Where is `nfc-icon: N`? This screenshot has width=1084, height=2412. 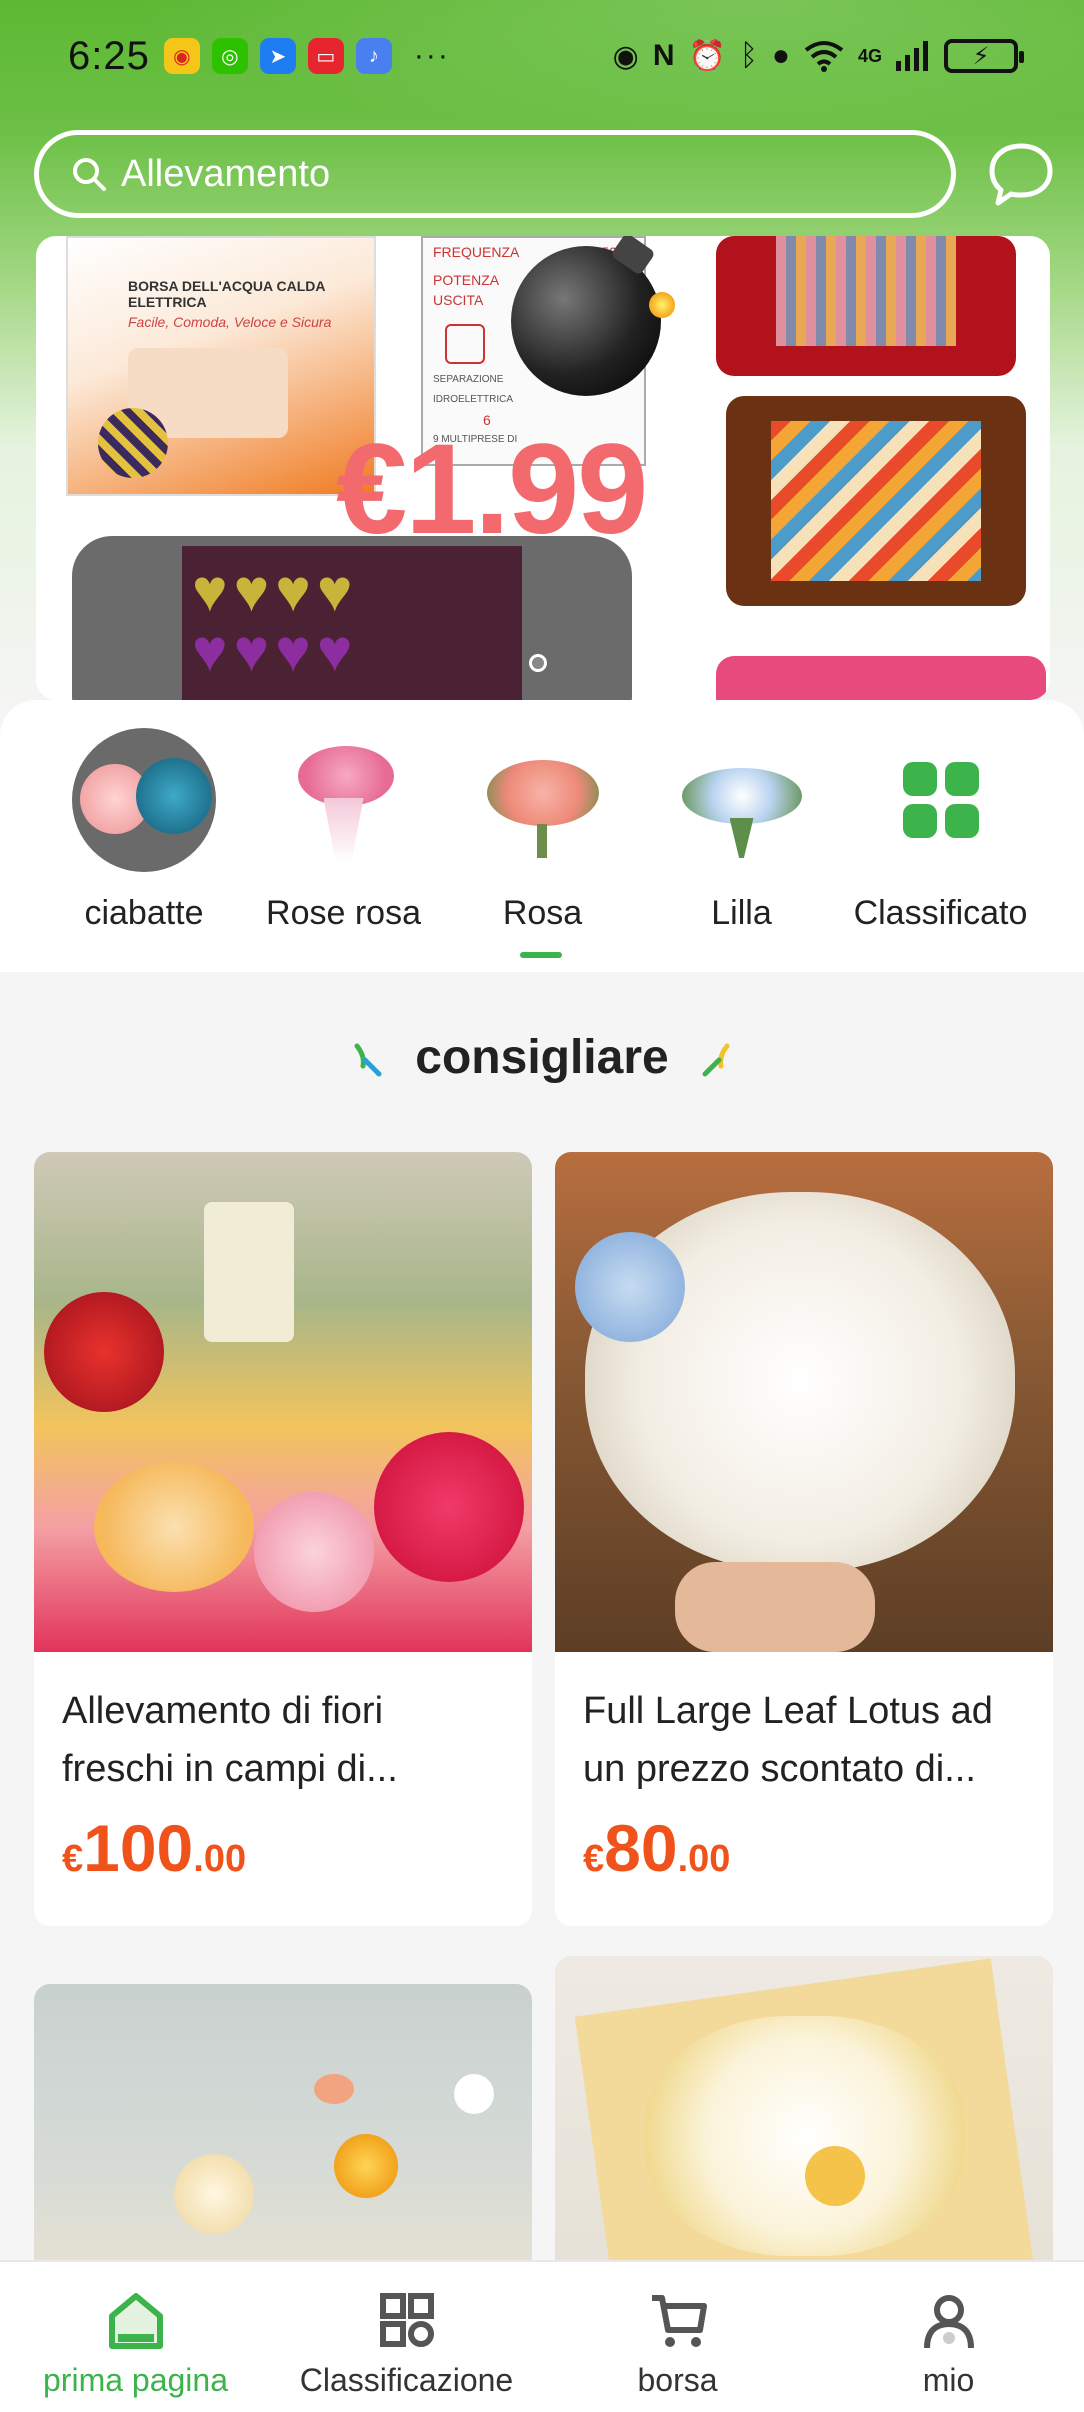
nfc-icon: N is located at coordinates (663, 55).